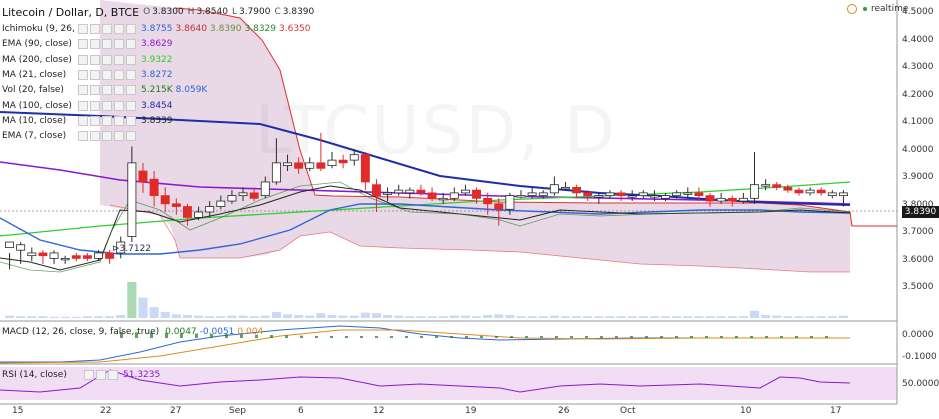 The width and height of the screenshot is (939, 419). Describe the element at coordinates (113, 375) in the screenshot. I see `remove-icon` at that location.